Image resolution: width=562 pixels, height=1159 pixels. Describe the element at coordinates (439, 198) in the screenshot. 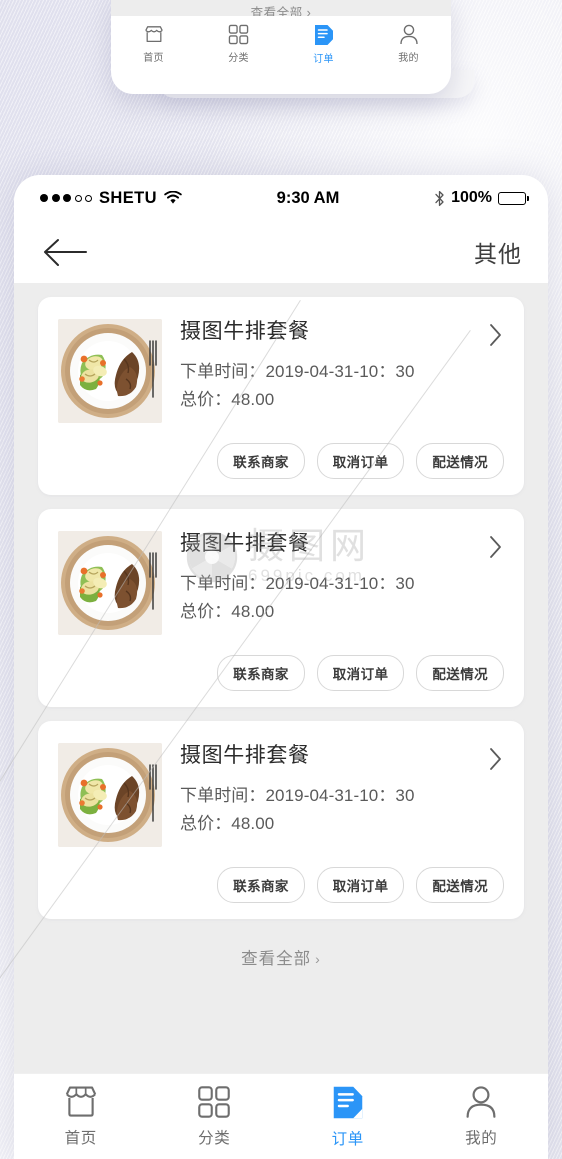

I see `bluetooth-icon` at that location.